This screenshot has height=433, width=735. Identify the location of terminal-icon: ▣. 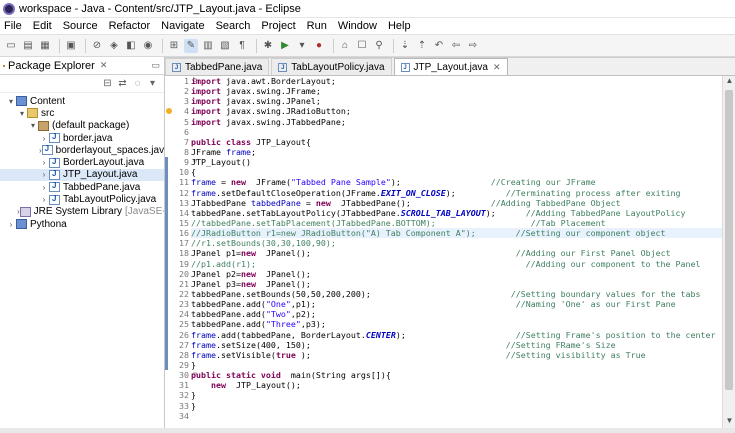
(71, 46).